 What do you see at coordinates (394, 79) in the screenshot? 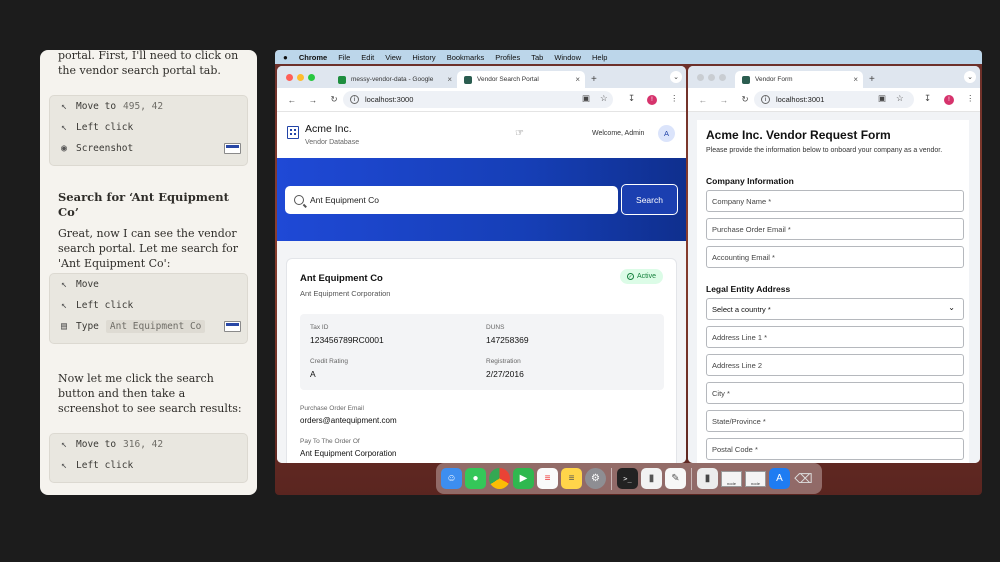
I see `tab-spreadsheet: messy-vendor-data - Google ×` at bounding box center [394, 79].